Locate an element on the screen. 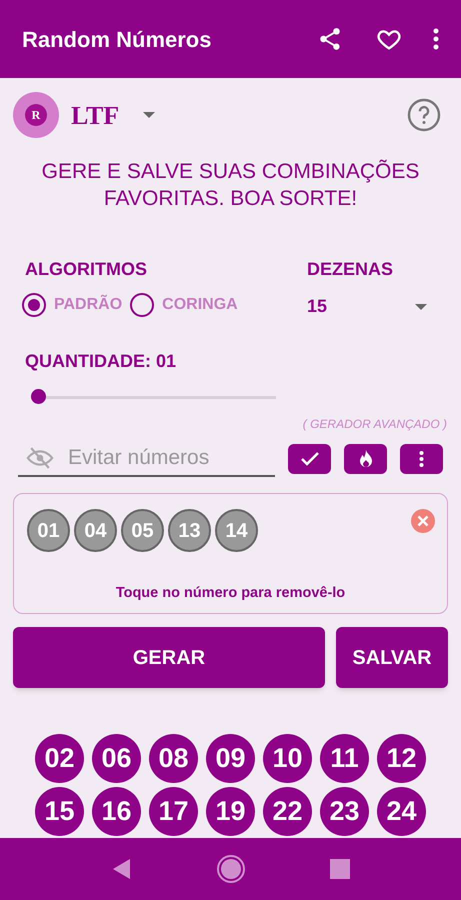 The height and width of the screenshot is (900, 461). hot-numbers-button is located at coordinates (365, 459).